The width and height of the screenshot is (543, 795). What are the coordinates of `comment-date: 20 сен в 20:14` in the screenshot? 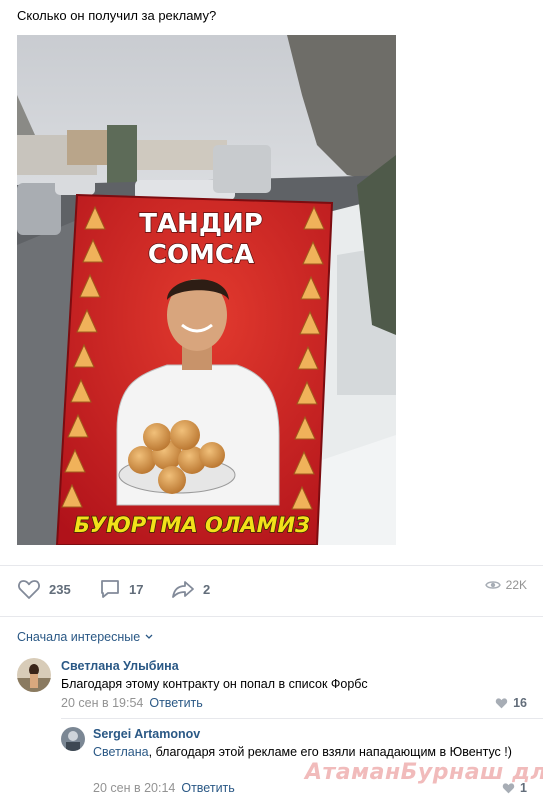 It's located at (134, 788).